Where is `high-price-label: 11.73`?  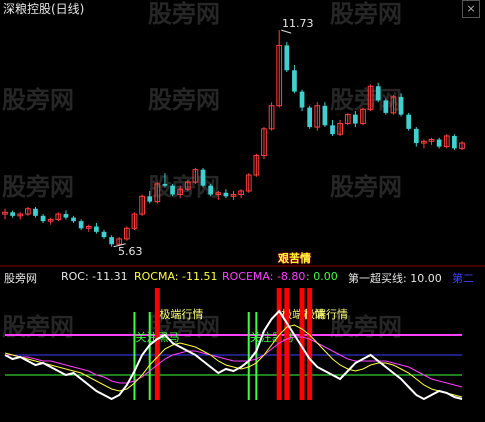 high-price-label: 11.73 is located at coordinates (298, 23).